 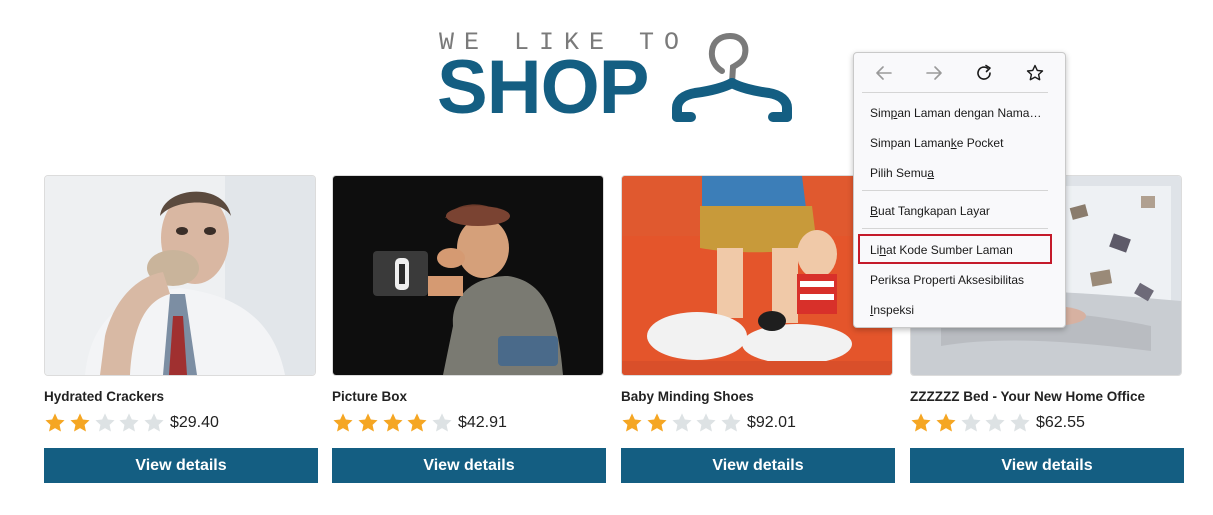 What do you see at coordinates (954, 211) in the screenshot?
I see `menu-item-take-screenshot: Buat Tangkapan Layar` at bounding box center [954, 211].